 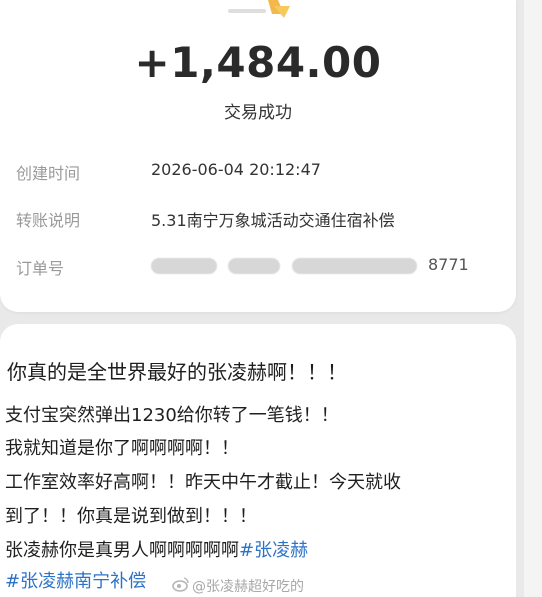 I want to click on post-title: 你真的是全世界最好的张凌赫啊！！！, so click(x=177, y=372).